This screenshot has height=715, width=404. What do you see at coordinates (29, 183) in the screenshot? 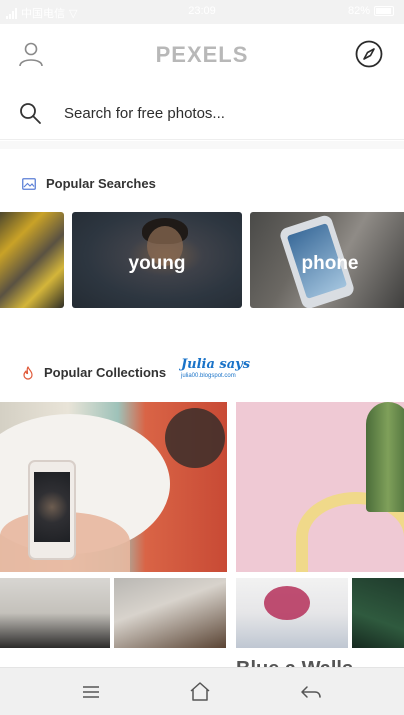
I see `image-icon` at bounding box center [29, 183].